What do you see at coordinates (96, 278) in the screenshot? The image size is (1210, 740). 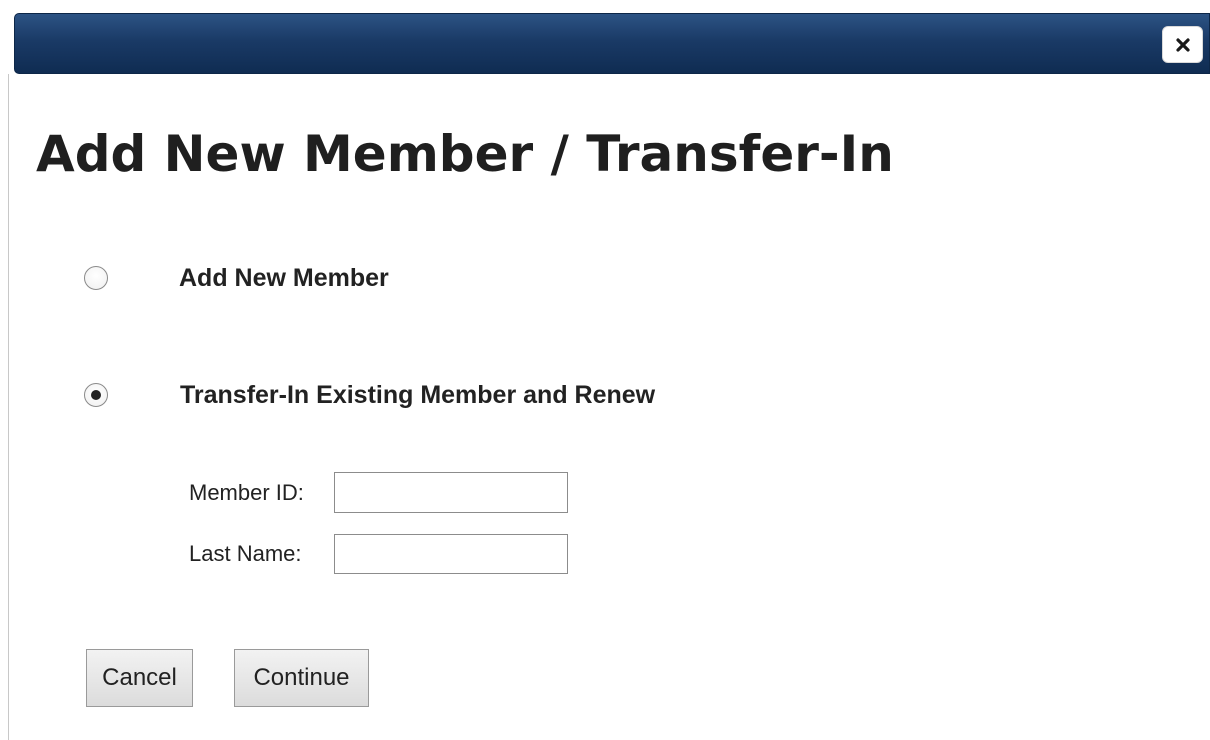 I see `add-new-member-radio` at bounding box center [96, 278].